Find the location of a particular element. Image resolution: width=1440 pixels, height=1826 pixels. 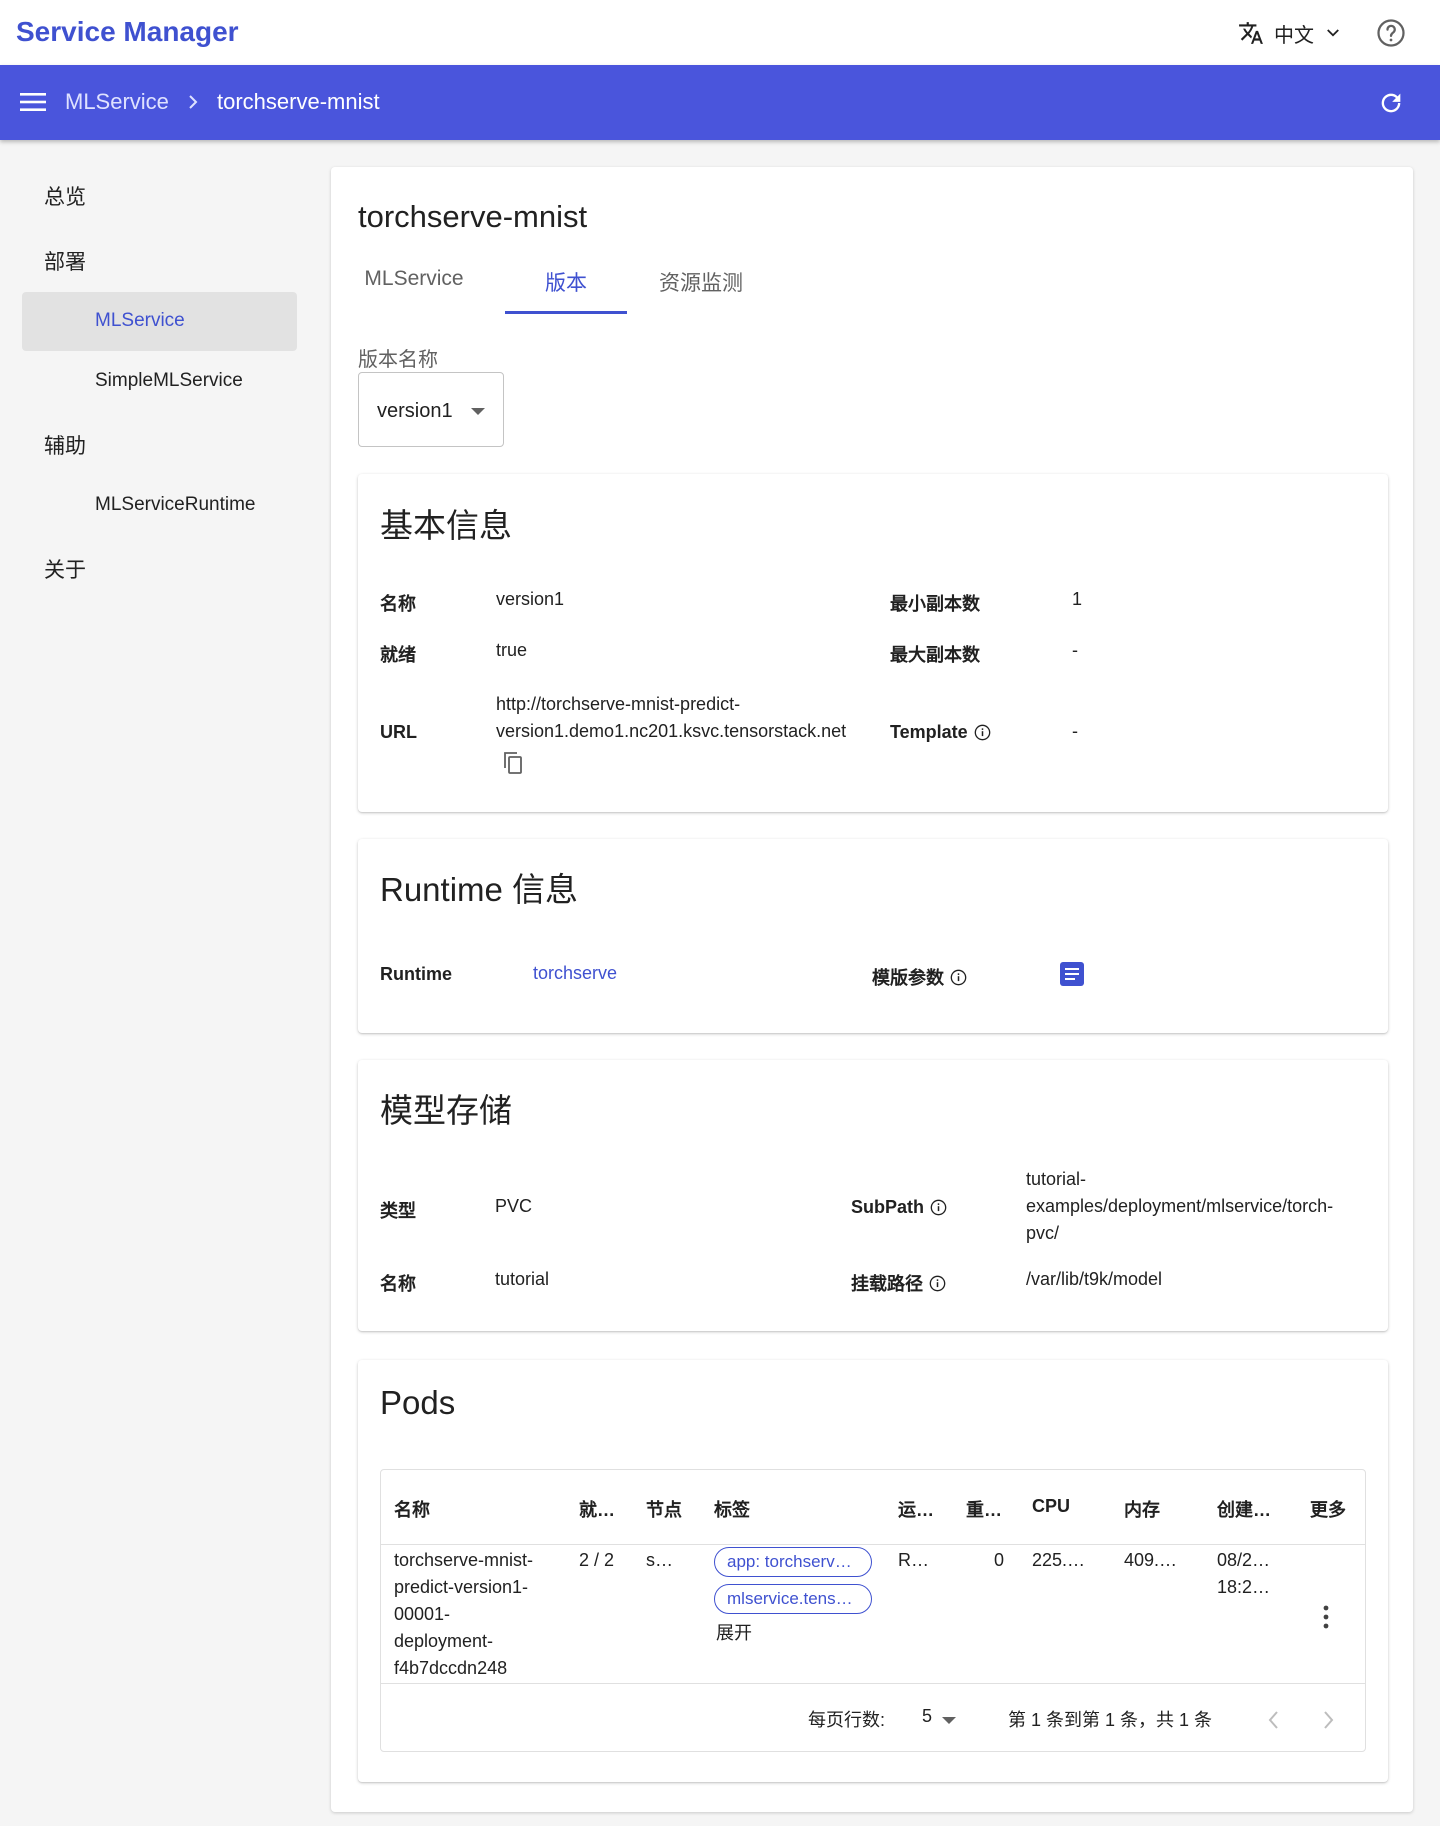

pod-ready: 2 / 2 is located at coordinates (597, 1560).